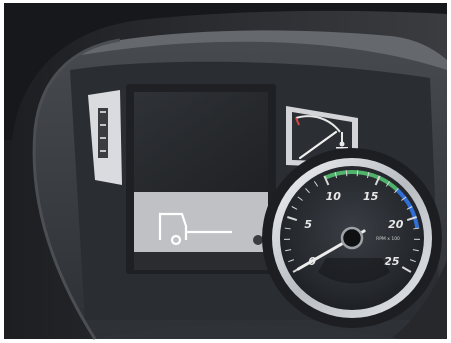  I want to click on display-screen, so click(201, 142).